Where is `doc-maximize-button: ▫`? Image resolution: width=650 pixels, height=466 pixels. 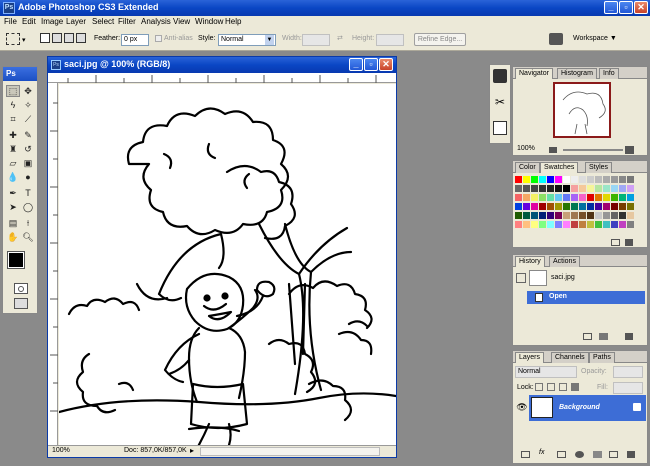 doc-maximize-button: ▫ is located at coordinates (371, 64).